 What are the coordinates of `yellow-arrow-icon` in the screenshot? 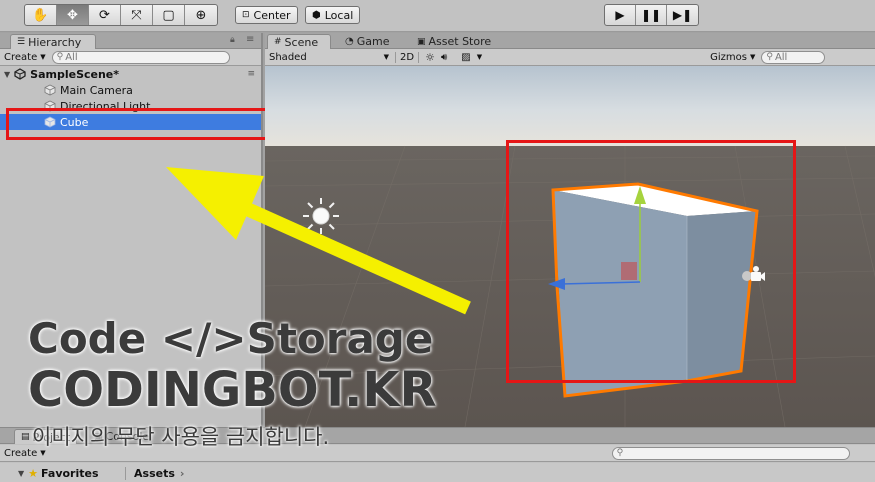 It's located at (318, 241).